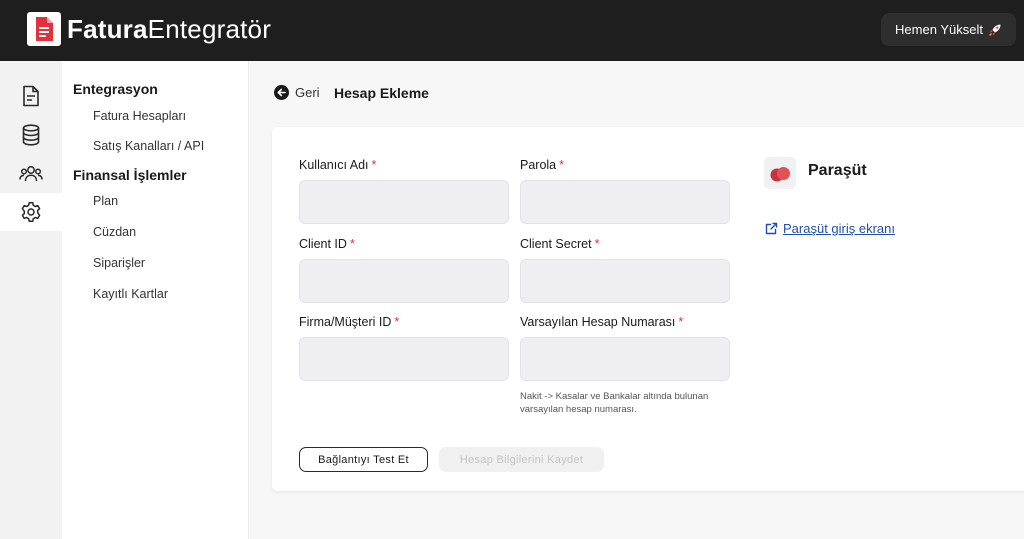  Describe the element at coordinates (521, 459) in the screenshot. I see `save-account-button: Hesap Bilgilerini Kaydet` at that location.